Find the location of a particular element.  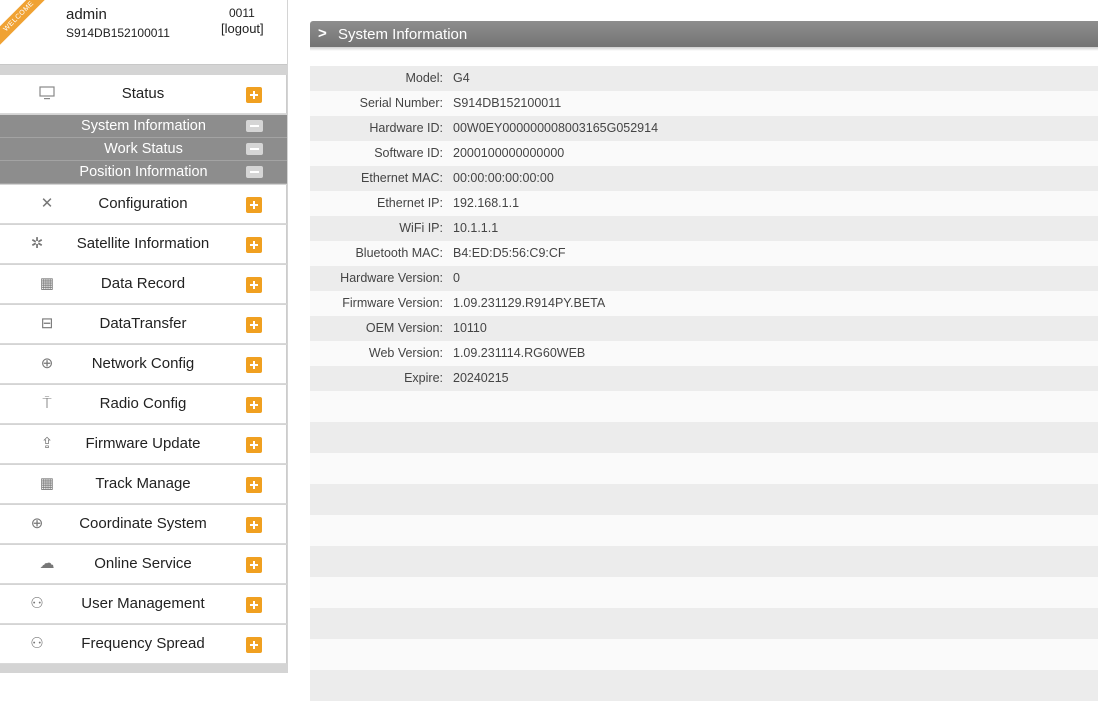

menu-coordinate-system: ⊕ Coordinate System is located at coordinates (143, 524).